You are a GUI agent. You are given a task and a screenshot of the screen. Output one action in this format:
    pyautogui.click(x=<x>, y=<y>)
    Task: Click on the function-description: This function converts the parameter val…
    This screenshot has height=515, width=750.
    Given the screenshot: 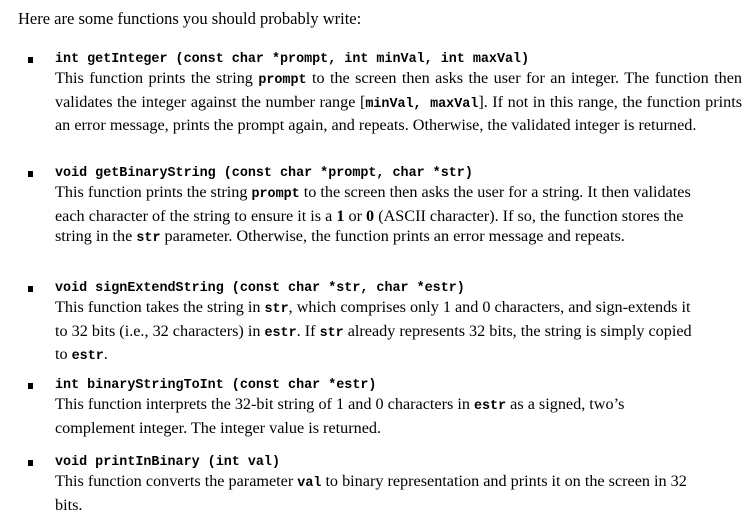 What is the action you would take?
    pyautogui.click(x=380, y=493)
    